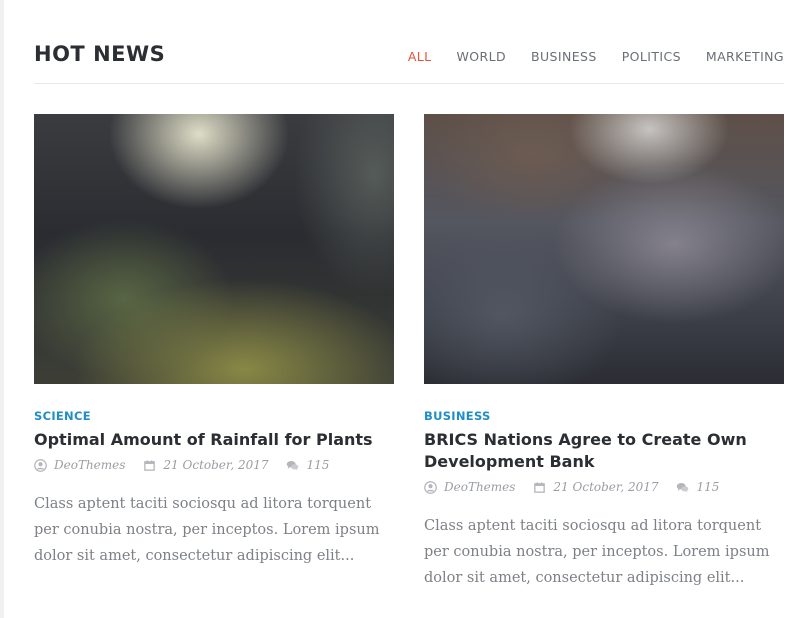 This screenshot has height=618, width=812. What do you see at coordinates (214, 416) in the screenshot?
I see `article-category: SCIENCE` at bounding box center [214, 416].